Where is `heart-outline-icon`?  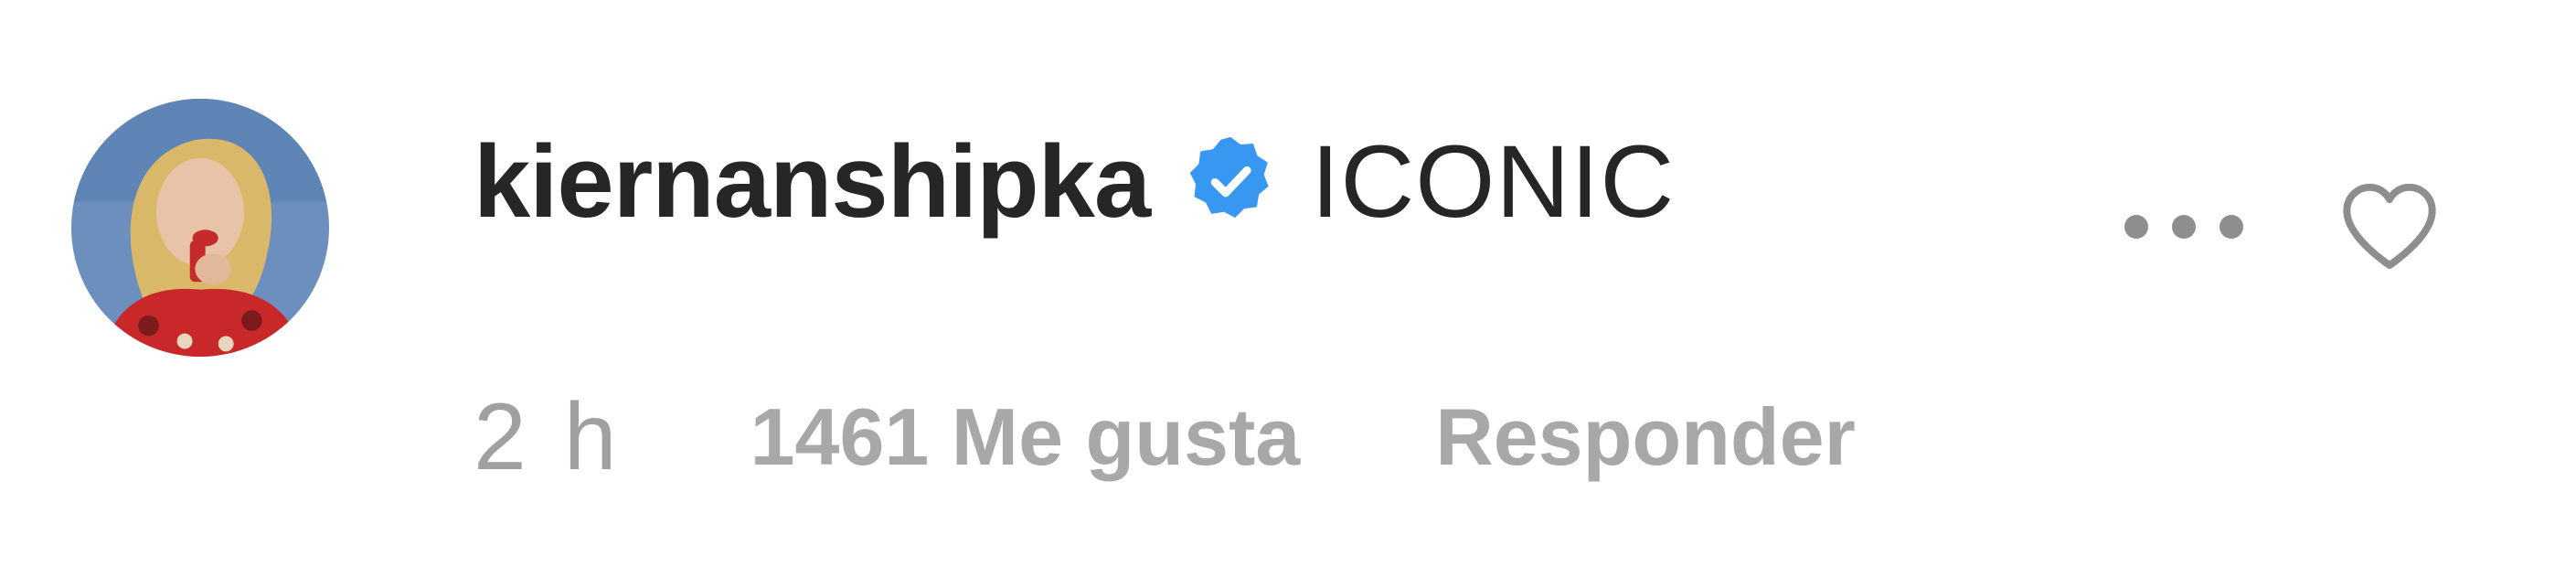 heart-outline-icon is located at coordinates (2389, 226).